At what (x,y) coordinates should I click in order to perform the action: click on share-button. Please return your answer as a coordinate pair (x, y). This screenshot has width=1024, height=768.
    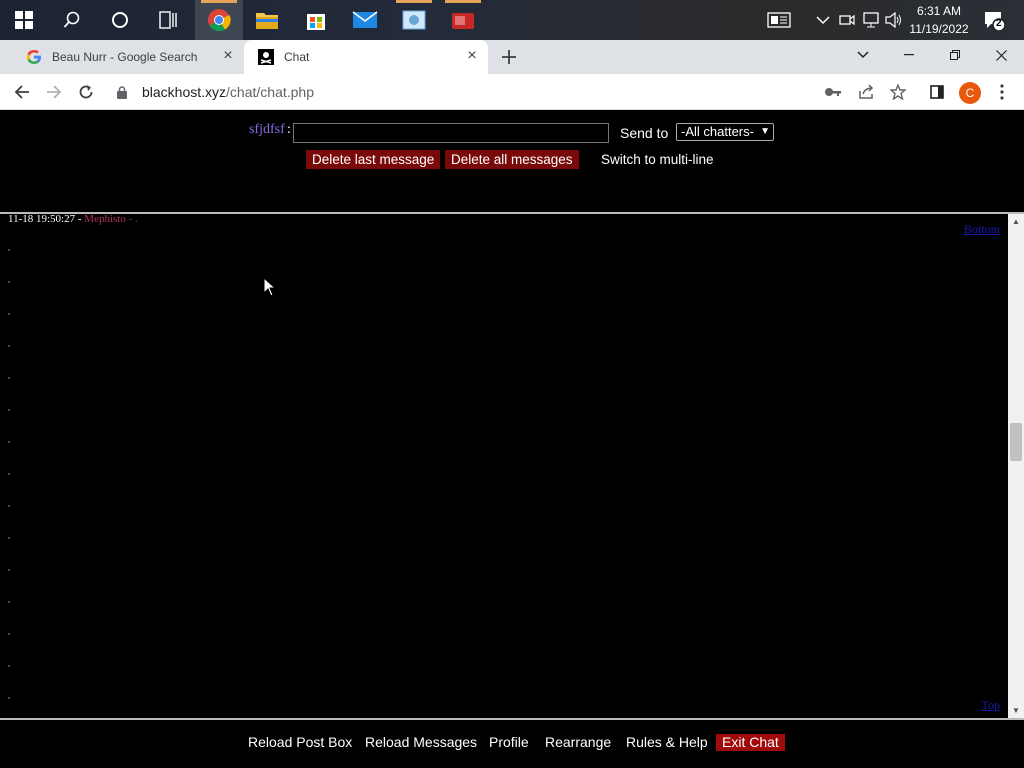
    Looking at the image, I should click on (866, 92).